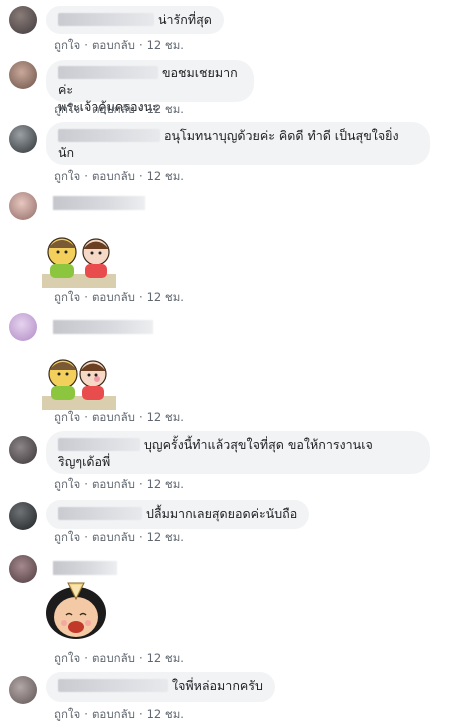 This screenshot has height=724, width=454. I want to click on comment-bubble: ใจพี่หล่อมากครับ, so click(160, 687).